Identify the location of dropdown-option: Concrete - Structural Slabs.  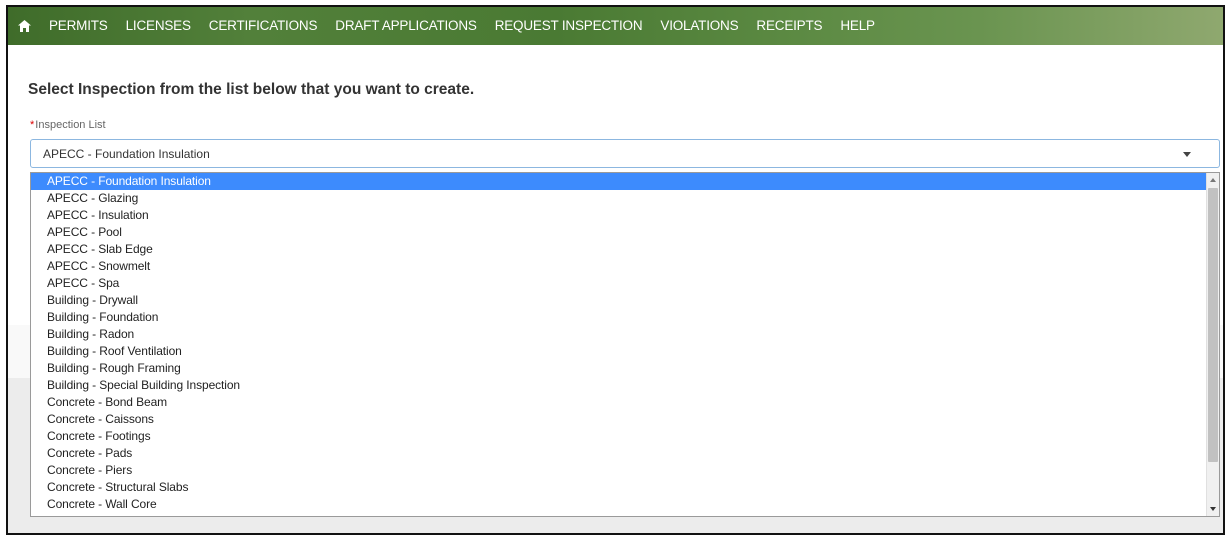
(618, 487).